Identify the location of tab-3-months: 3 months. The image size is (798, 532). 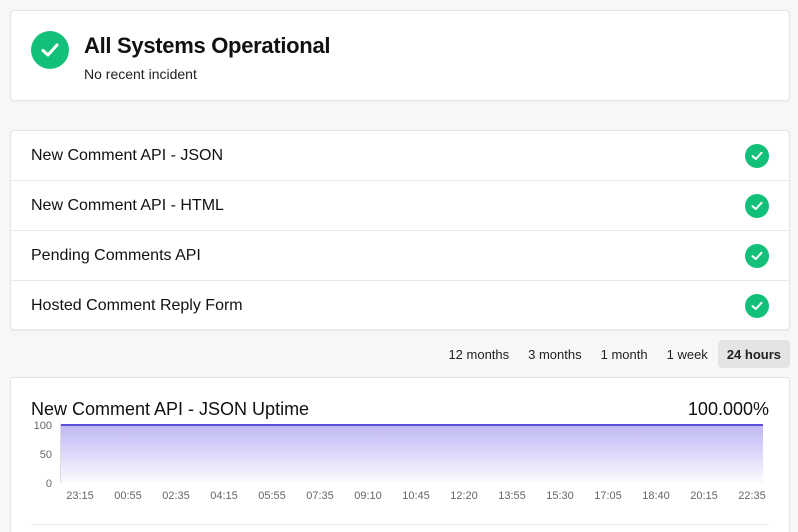
(554, 354).